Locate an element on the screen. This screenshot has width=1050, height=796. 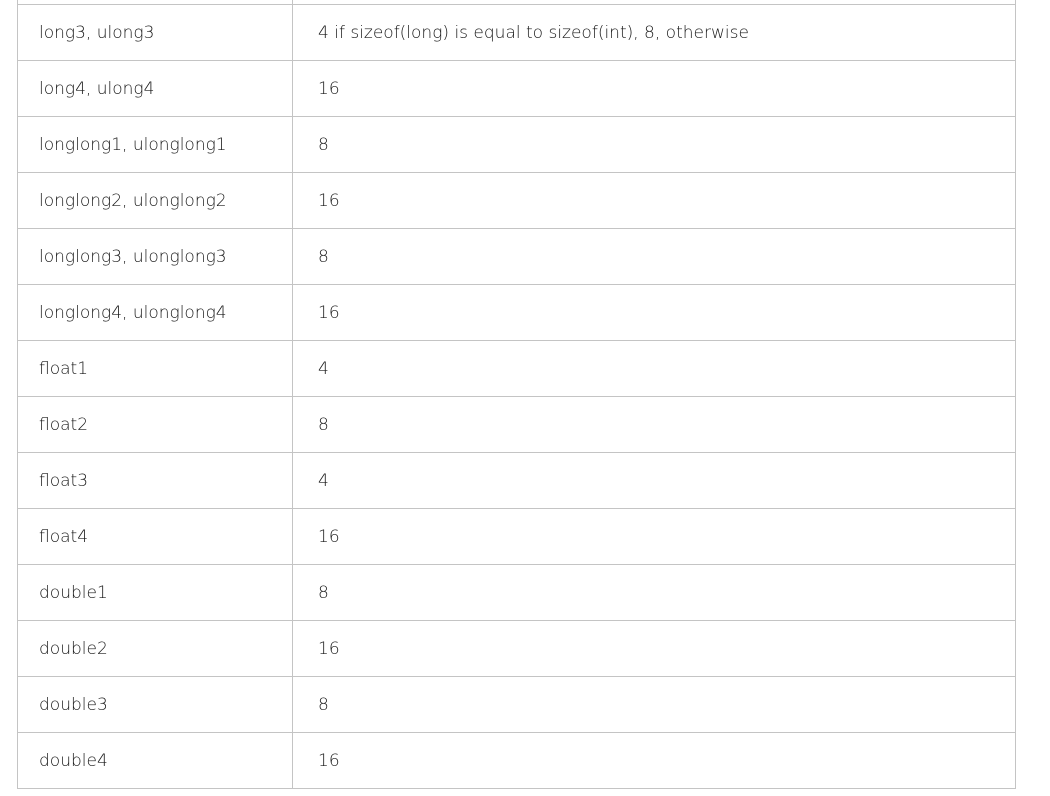
table-row: longlong1, ulonglong1 8 is located at coordinates (516, 144).